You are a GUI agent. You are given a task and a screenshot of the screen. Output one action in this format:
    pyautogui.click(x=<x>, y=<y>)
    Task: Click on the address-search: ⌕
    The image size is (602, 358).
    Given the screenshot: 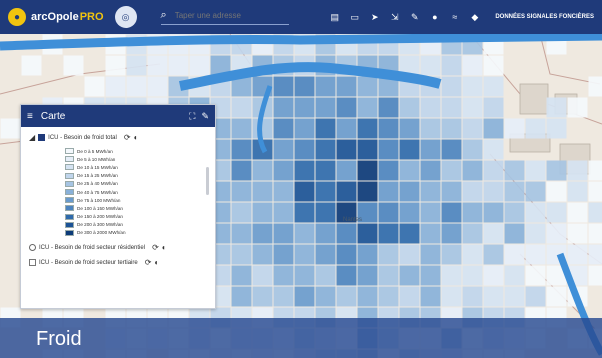 What is the action you would take?
    pyautogui.click(x=224, y=17)
    